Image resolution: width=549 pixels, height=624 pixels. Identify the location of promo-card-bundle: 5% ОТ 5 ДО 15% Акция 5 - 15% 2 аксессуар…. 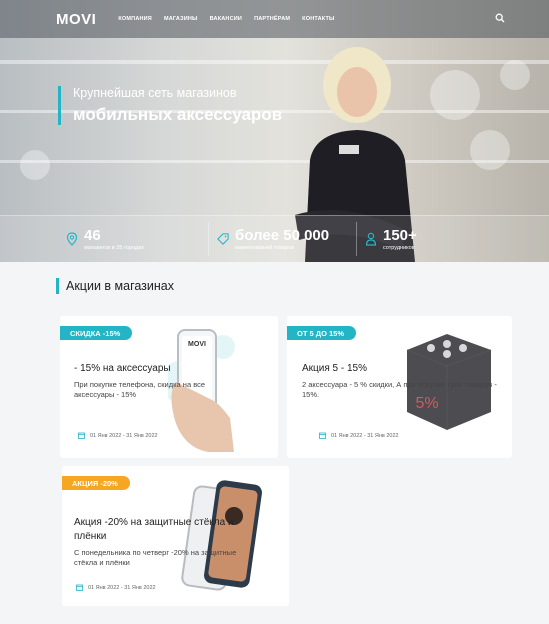
(399, 387).